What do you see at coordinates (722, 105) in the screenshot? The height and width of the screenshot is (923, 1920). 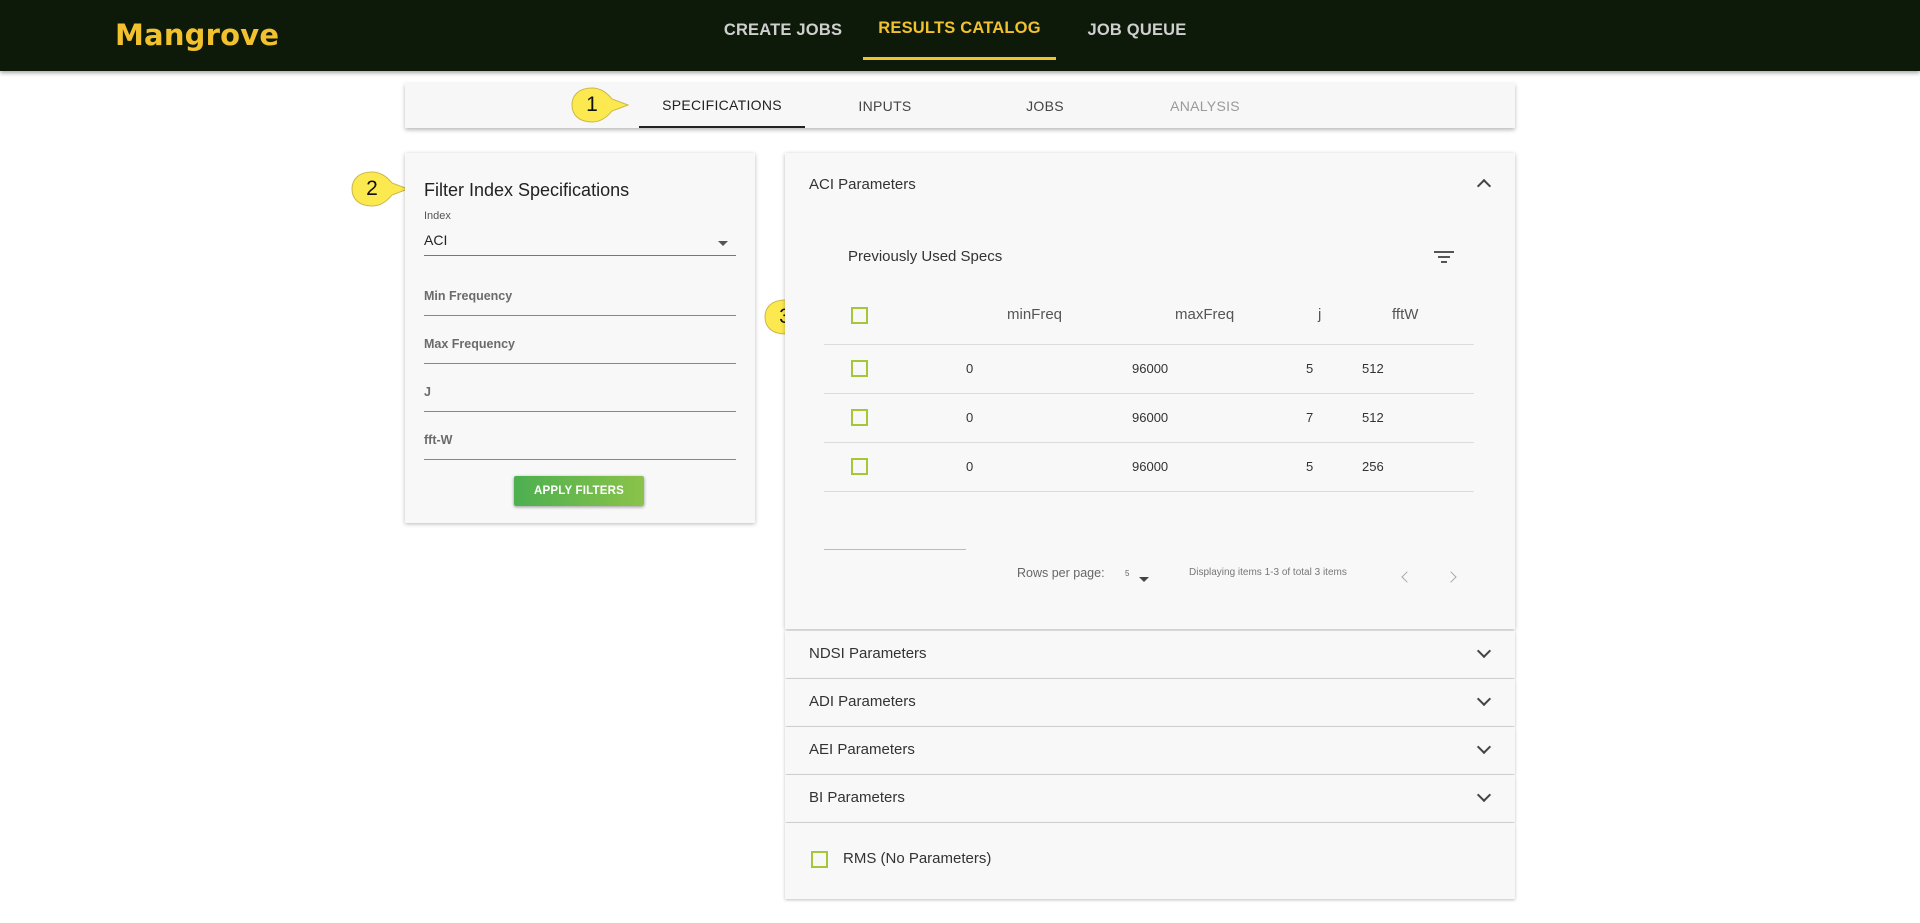 I see `tab-specifications: SPECIFICATIONS` at bounding box center [722, 105].